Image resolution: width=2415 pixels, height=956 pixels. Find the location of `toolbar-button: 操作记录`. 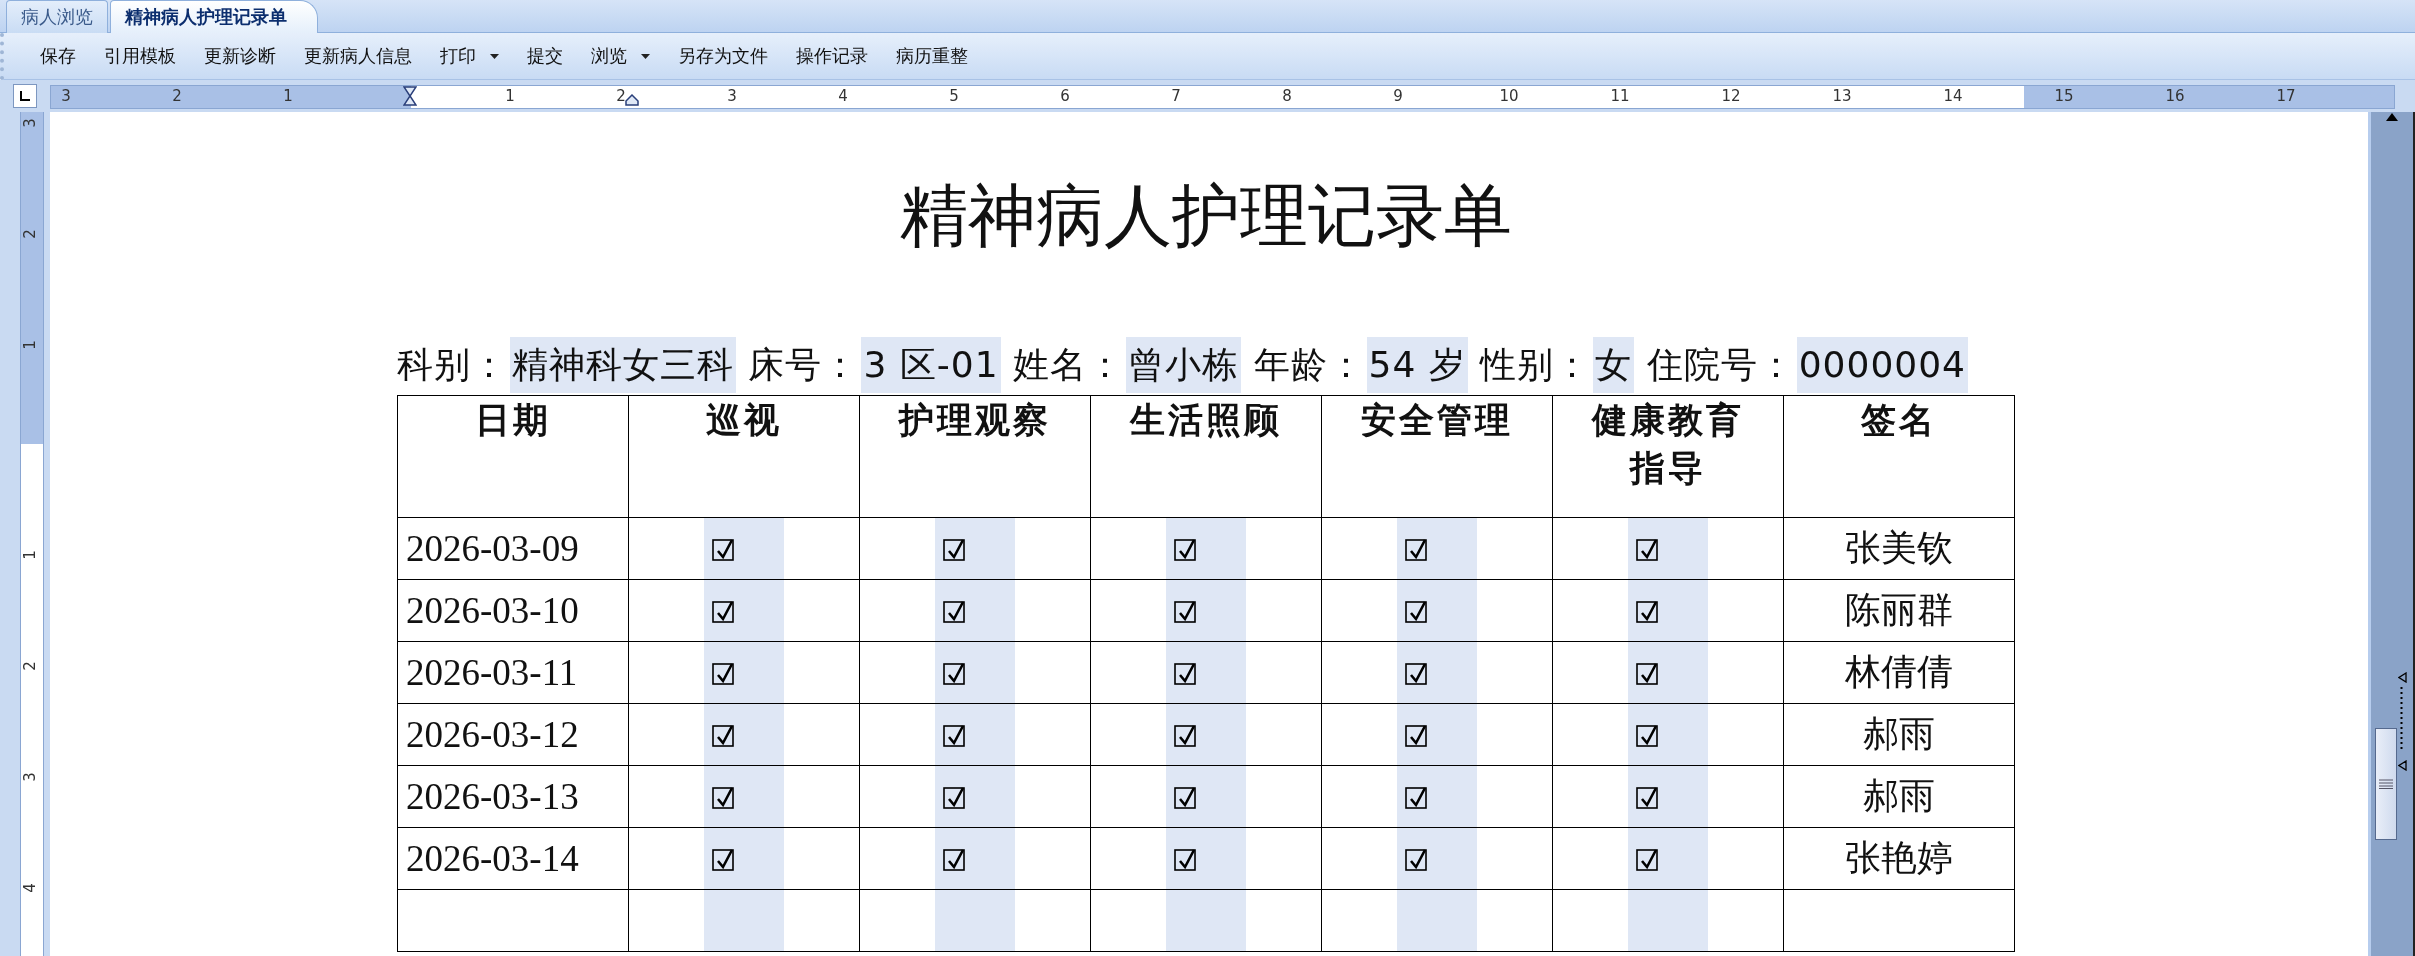

toolbar-button: 操作记录 is located at coordinates (832, 56).